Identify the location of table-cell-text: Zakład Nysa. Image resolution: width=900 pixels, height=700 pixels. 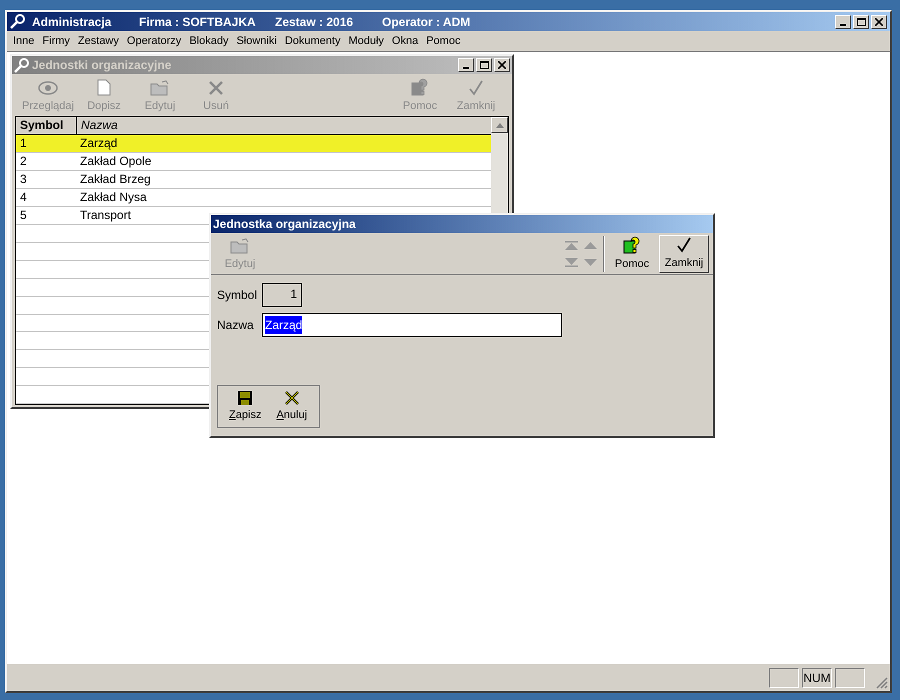
(113, 197).